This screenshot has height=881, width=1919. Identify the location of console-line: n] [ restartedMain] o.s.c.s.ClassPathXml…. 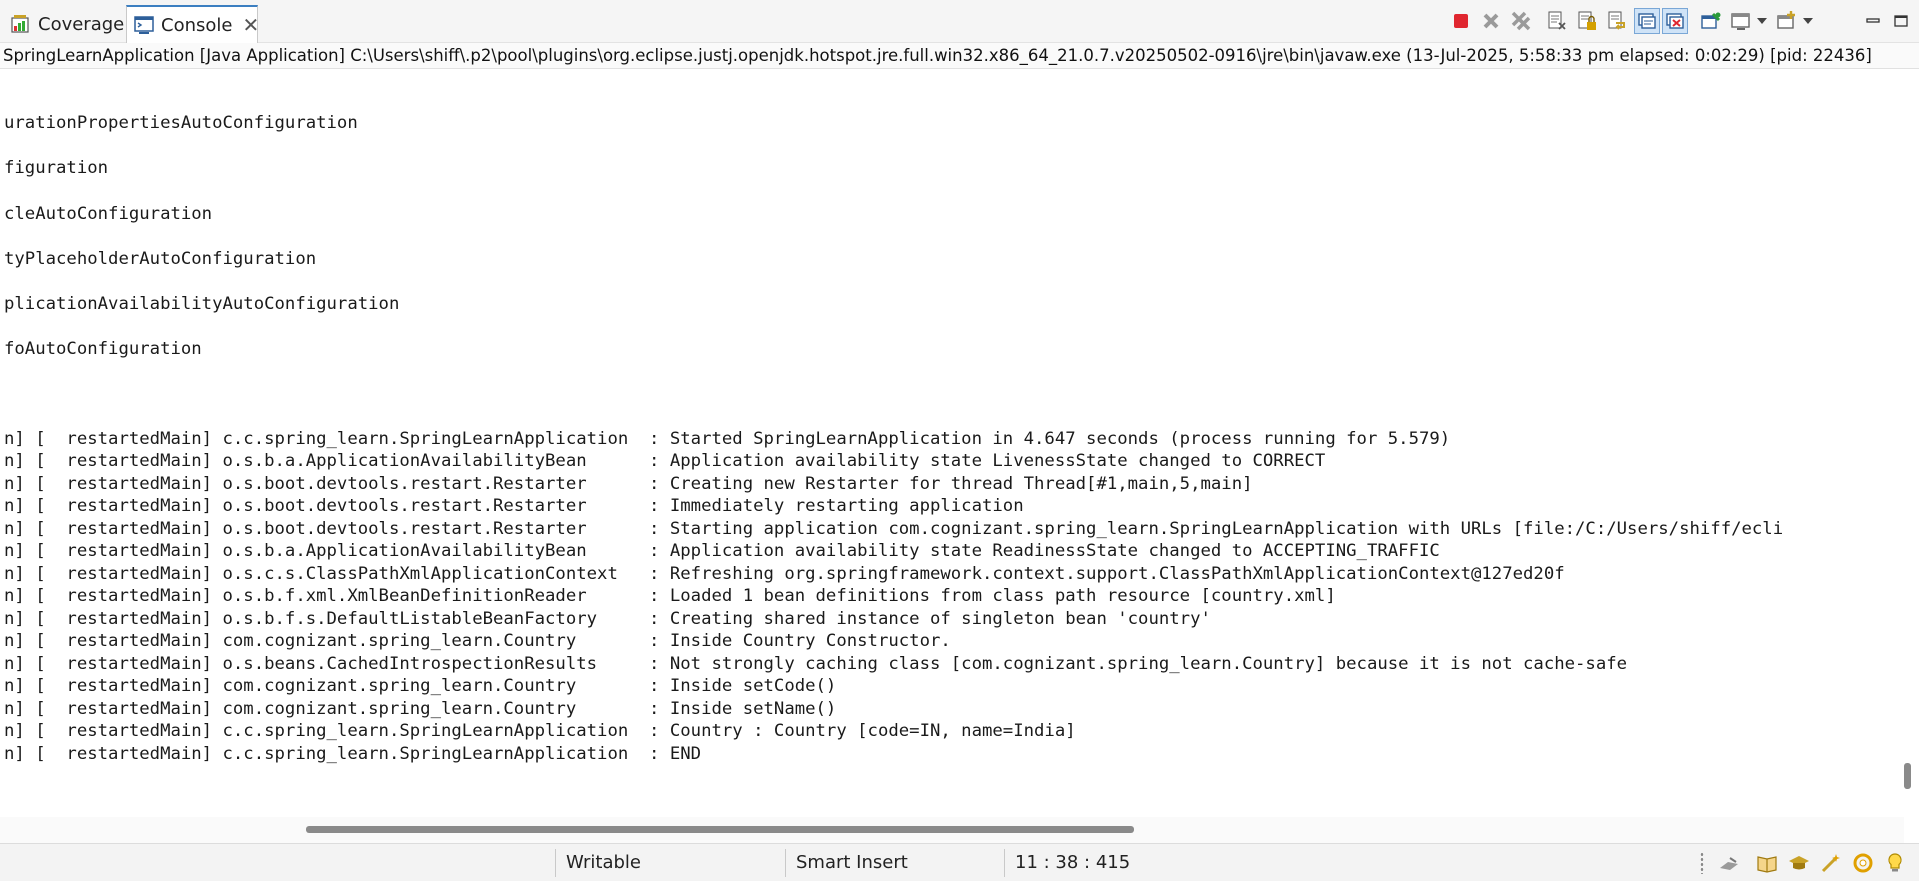
(784, 574).